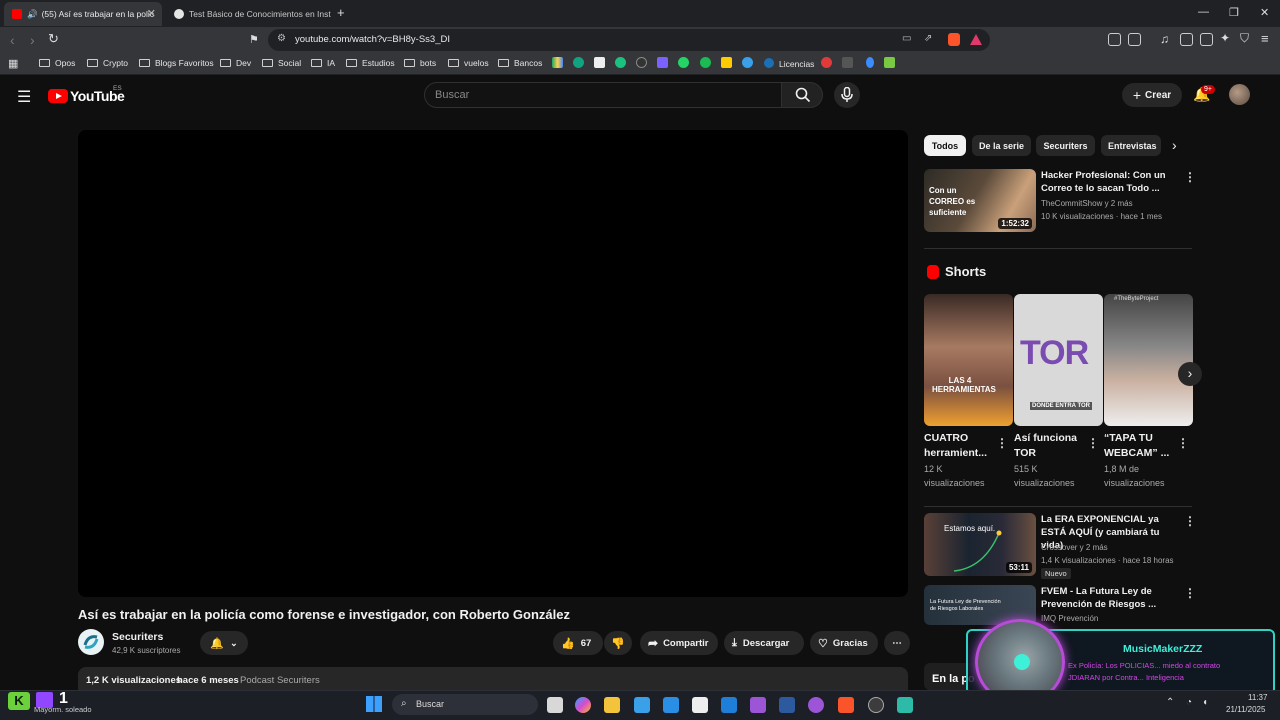 The height and width of the screenshot is (720, 1280). What do you see at coordinates (603, 95) in the screenshot?
I see `search-input: Buscar` at bounding box center [603, 95].